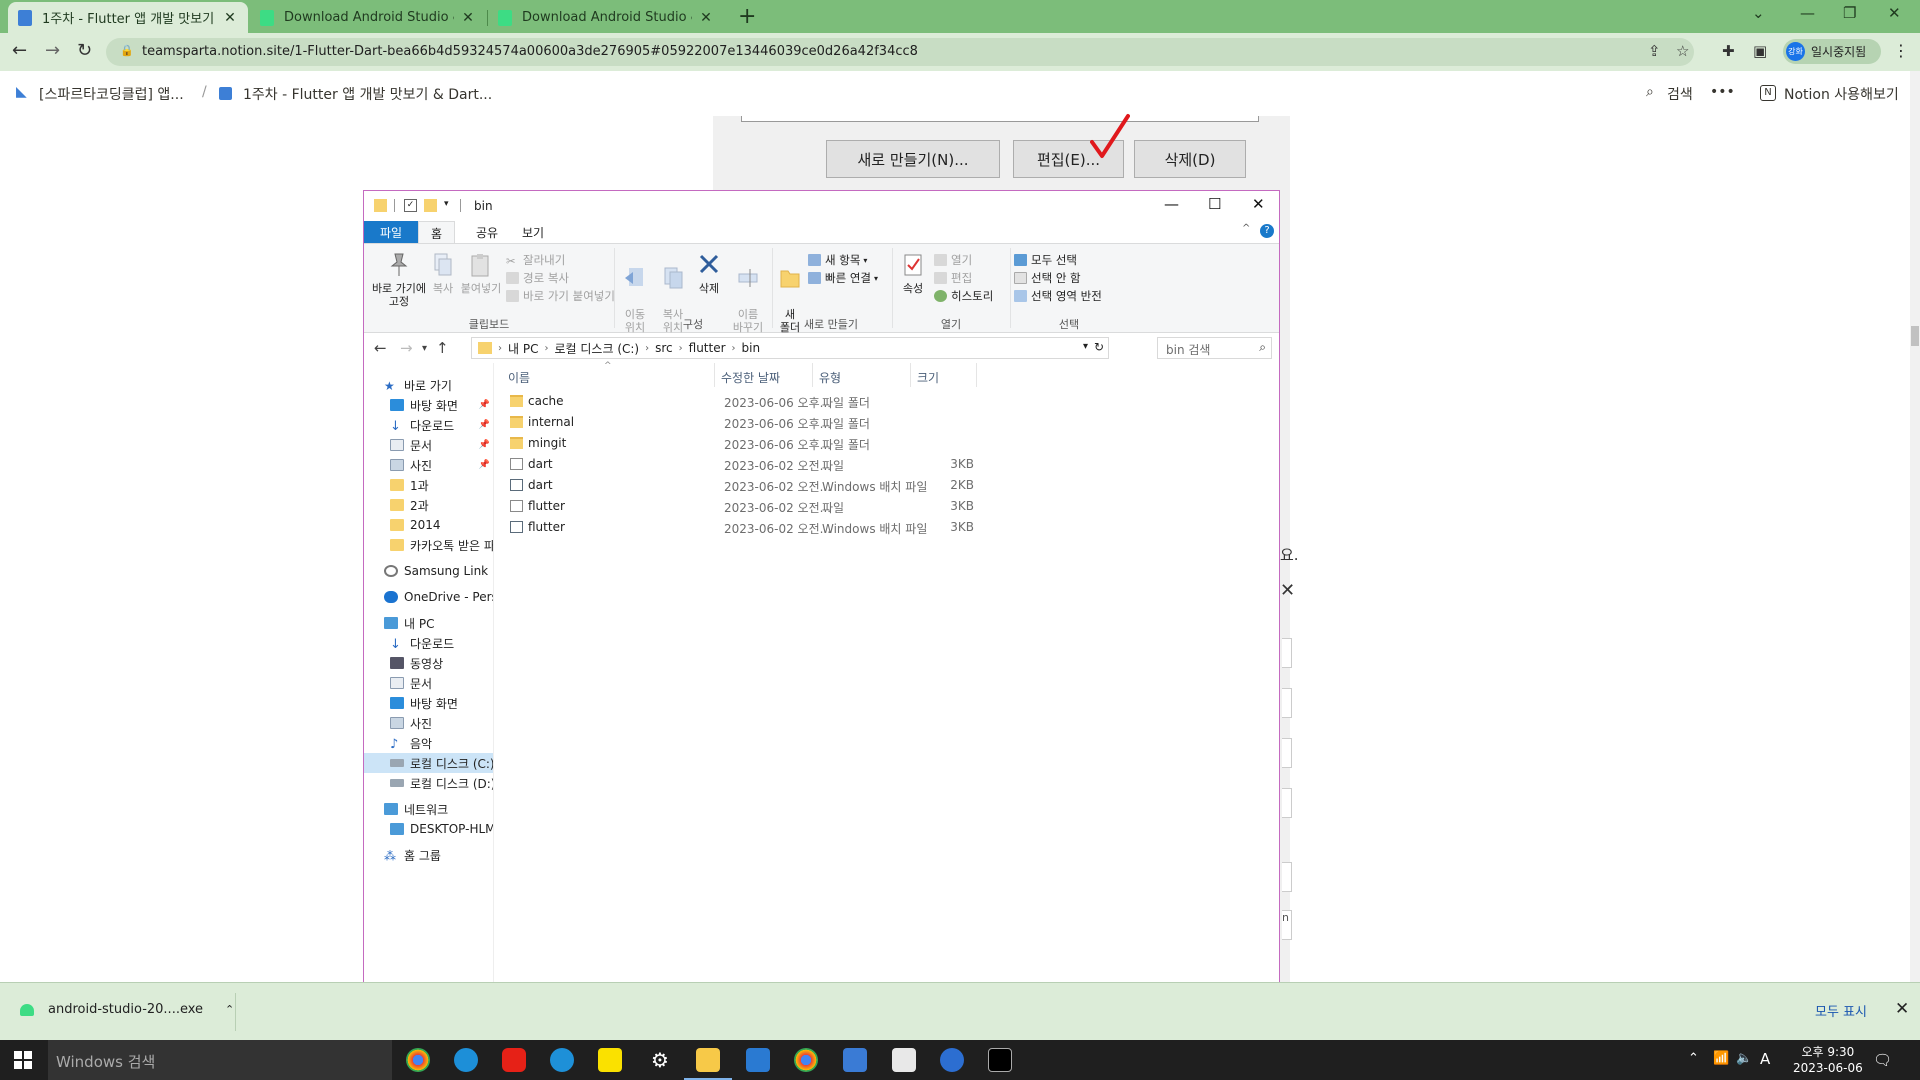 This screenshot has width=1920, height=1080. Describe the element at coordinates (1758, 13) in the screenshot. I see `tab-search-icon: ⌄` at that location.